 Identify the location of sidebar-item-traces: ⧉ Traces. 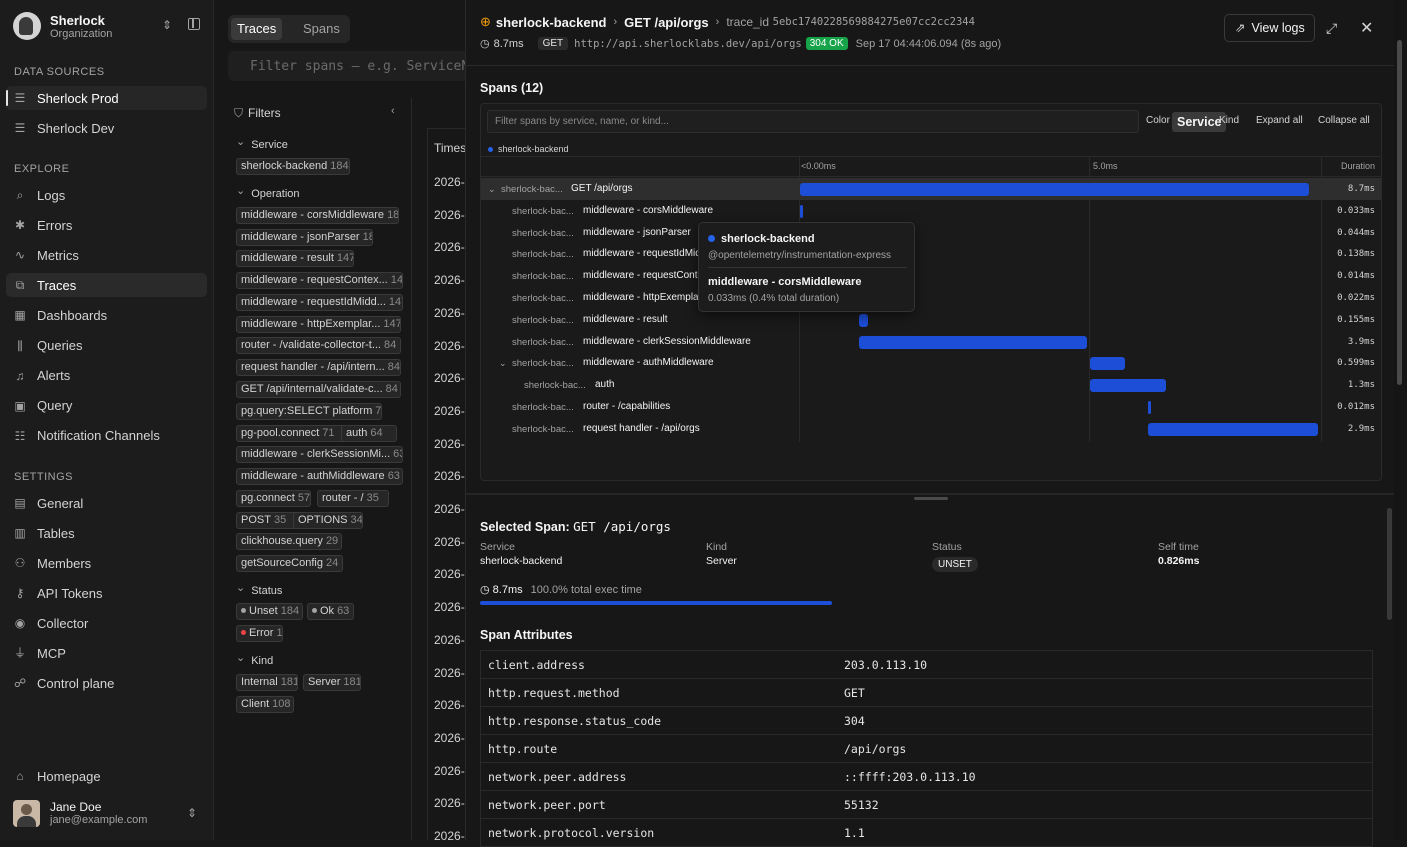
(106, 285).